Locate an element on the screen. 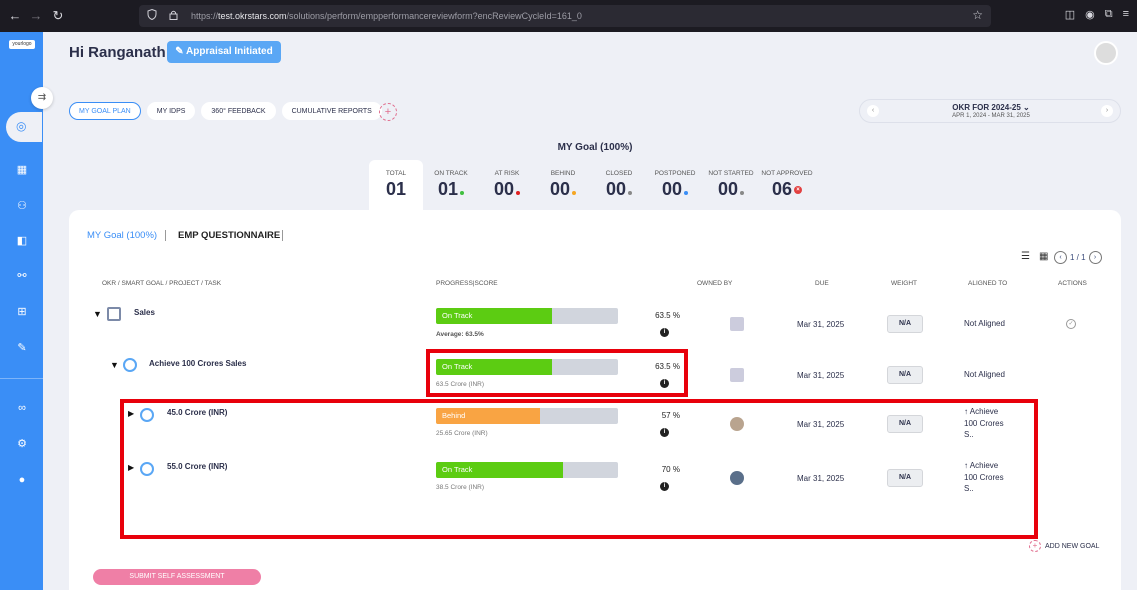  book-icon: ◧ is located at coordinates (22, 241).